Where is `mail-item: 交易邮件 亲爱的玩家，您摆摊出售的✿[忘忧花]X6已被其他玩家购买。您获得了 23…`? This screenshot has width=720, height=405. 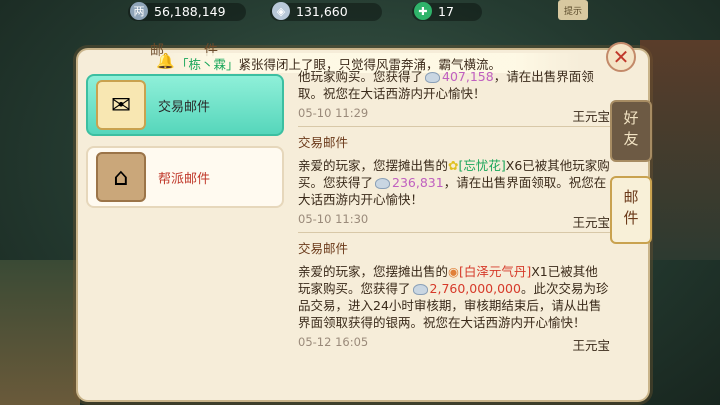
mail-item: 交易邮件 亲爱的玩家，您摆摊出售的✿[忘忧花]X6已被其他玩家购买。您获得了 23… is located at coordinates (454, 181).